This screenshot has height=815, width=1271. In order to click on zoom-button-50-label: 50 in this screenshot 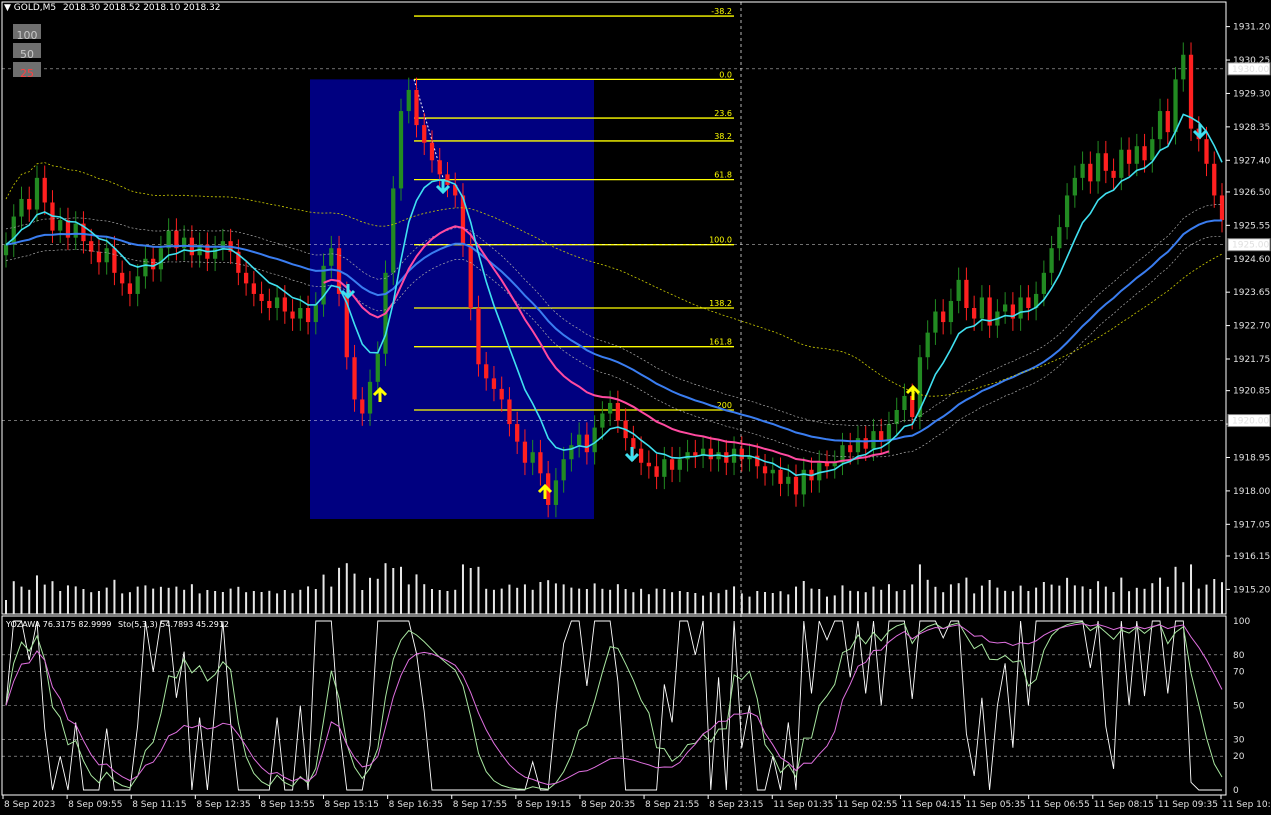, I will do `click(27, 54)`.